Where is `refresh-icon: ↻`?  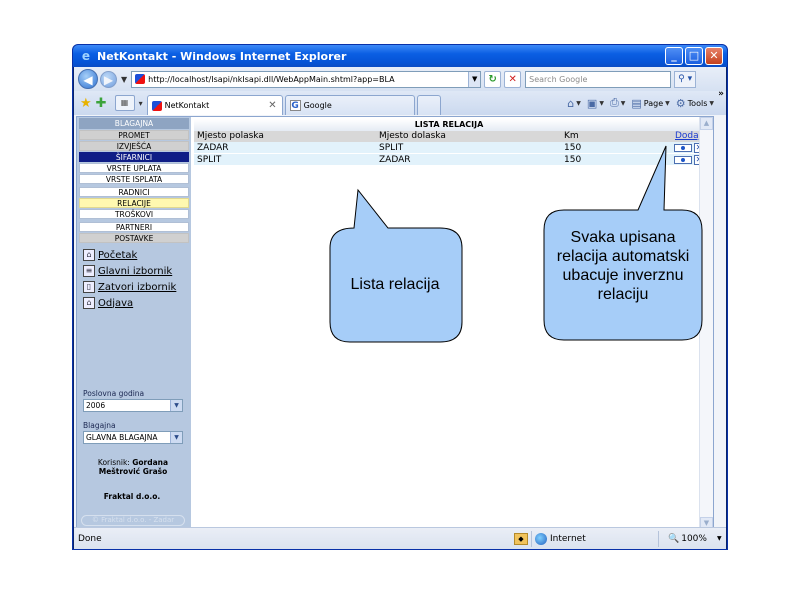 refresh-icon: ↻ is located at coordinates (493, 79).